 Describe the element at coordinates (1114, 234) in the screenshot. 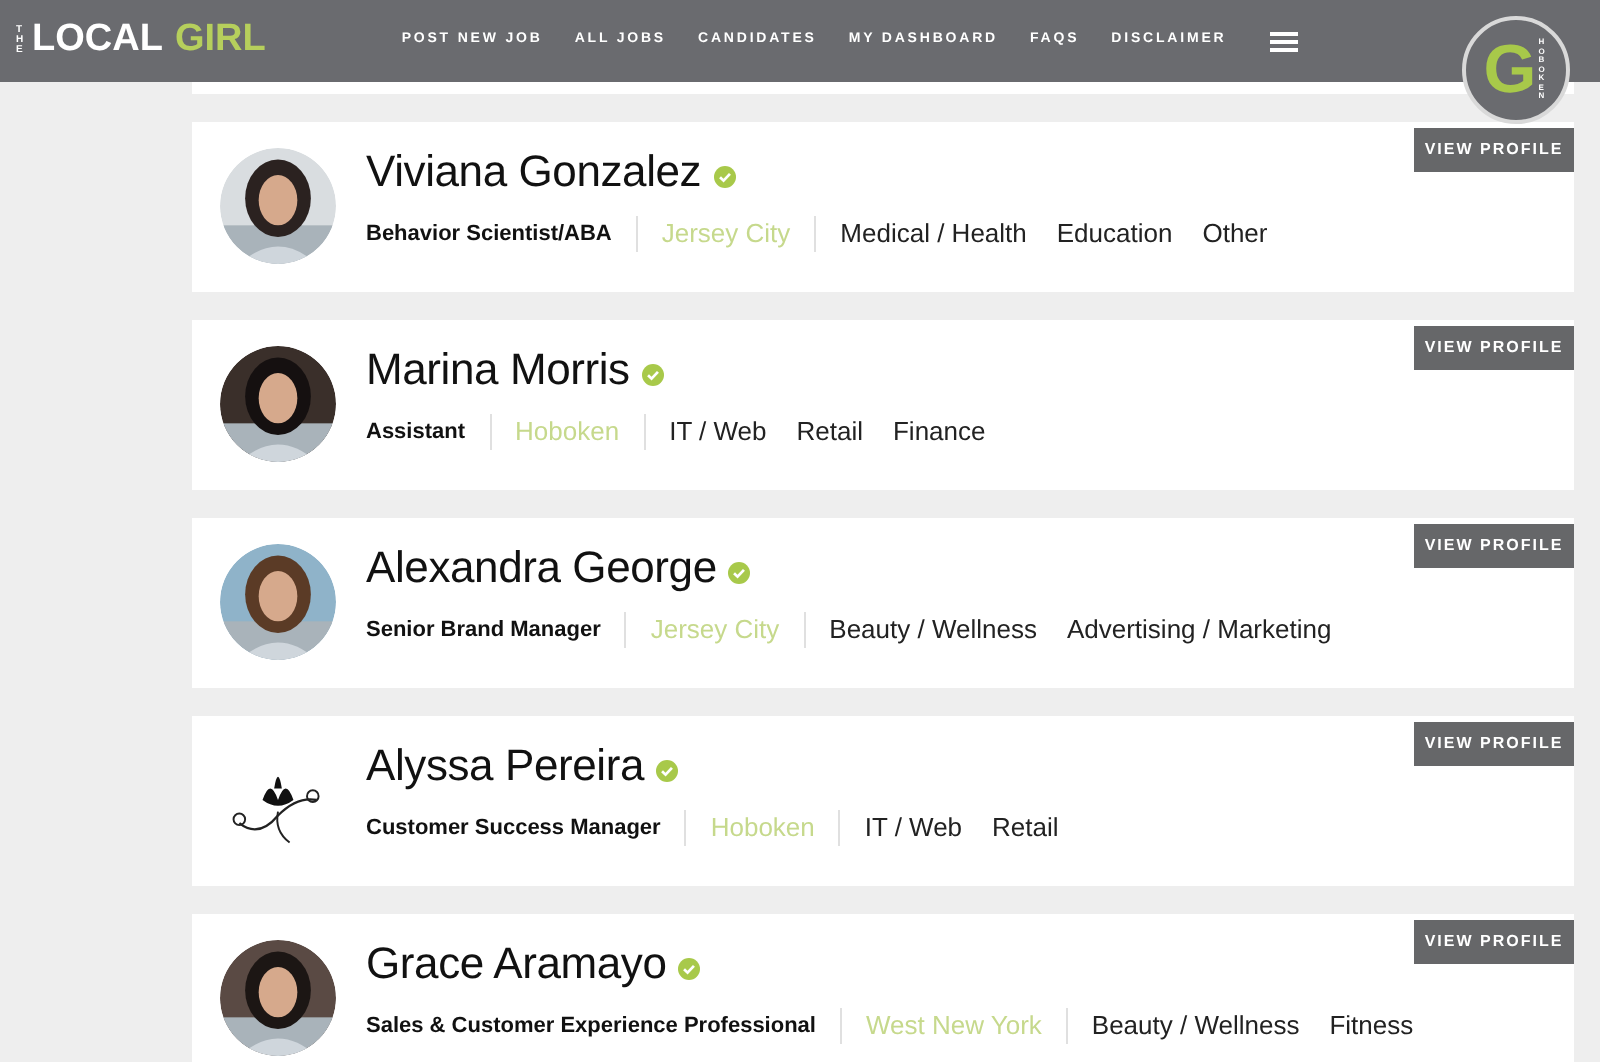

I see `category: Education` at that location.